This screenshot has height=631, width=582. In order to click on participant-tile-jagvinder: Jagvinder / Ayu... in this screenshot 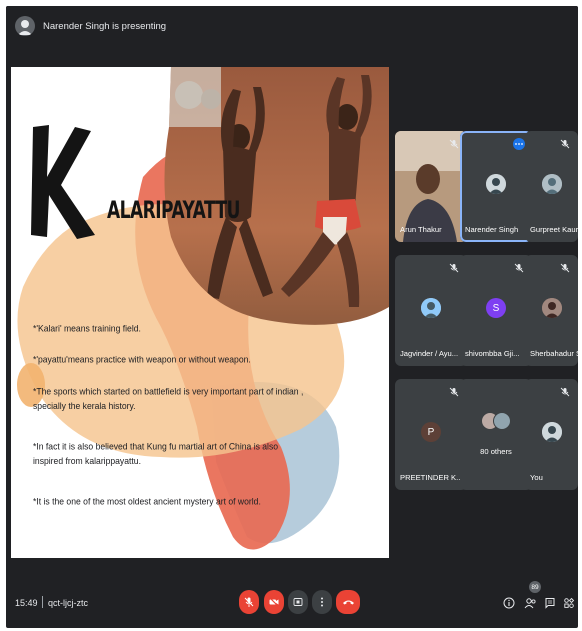, I will do `click(431, 310)`.